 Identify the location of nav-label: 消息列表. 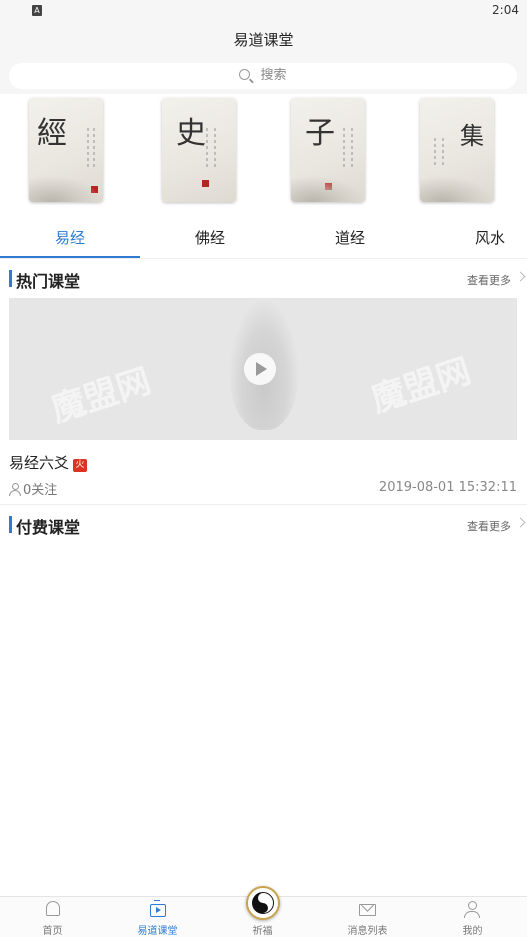
(367, 931).